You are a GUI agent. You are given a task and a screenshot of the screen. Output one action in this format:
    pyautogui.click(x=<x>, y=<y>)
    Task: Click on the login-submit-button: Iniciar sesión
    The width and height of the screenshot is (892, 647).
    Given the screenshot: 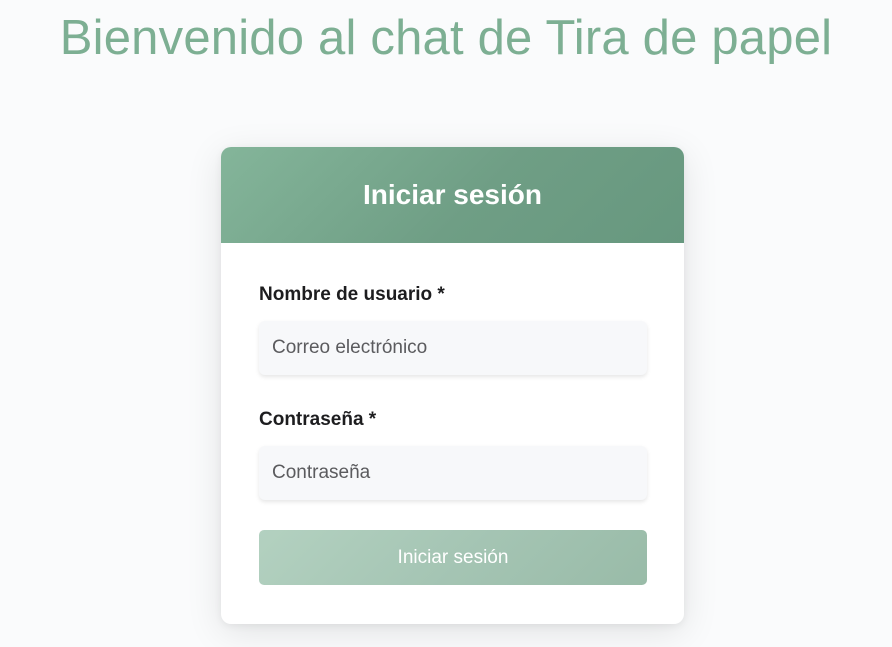 What is the action you would take?
    pyautogui.click(x=453, y=557)
    